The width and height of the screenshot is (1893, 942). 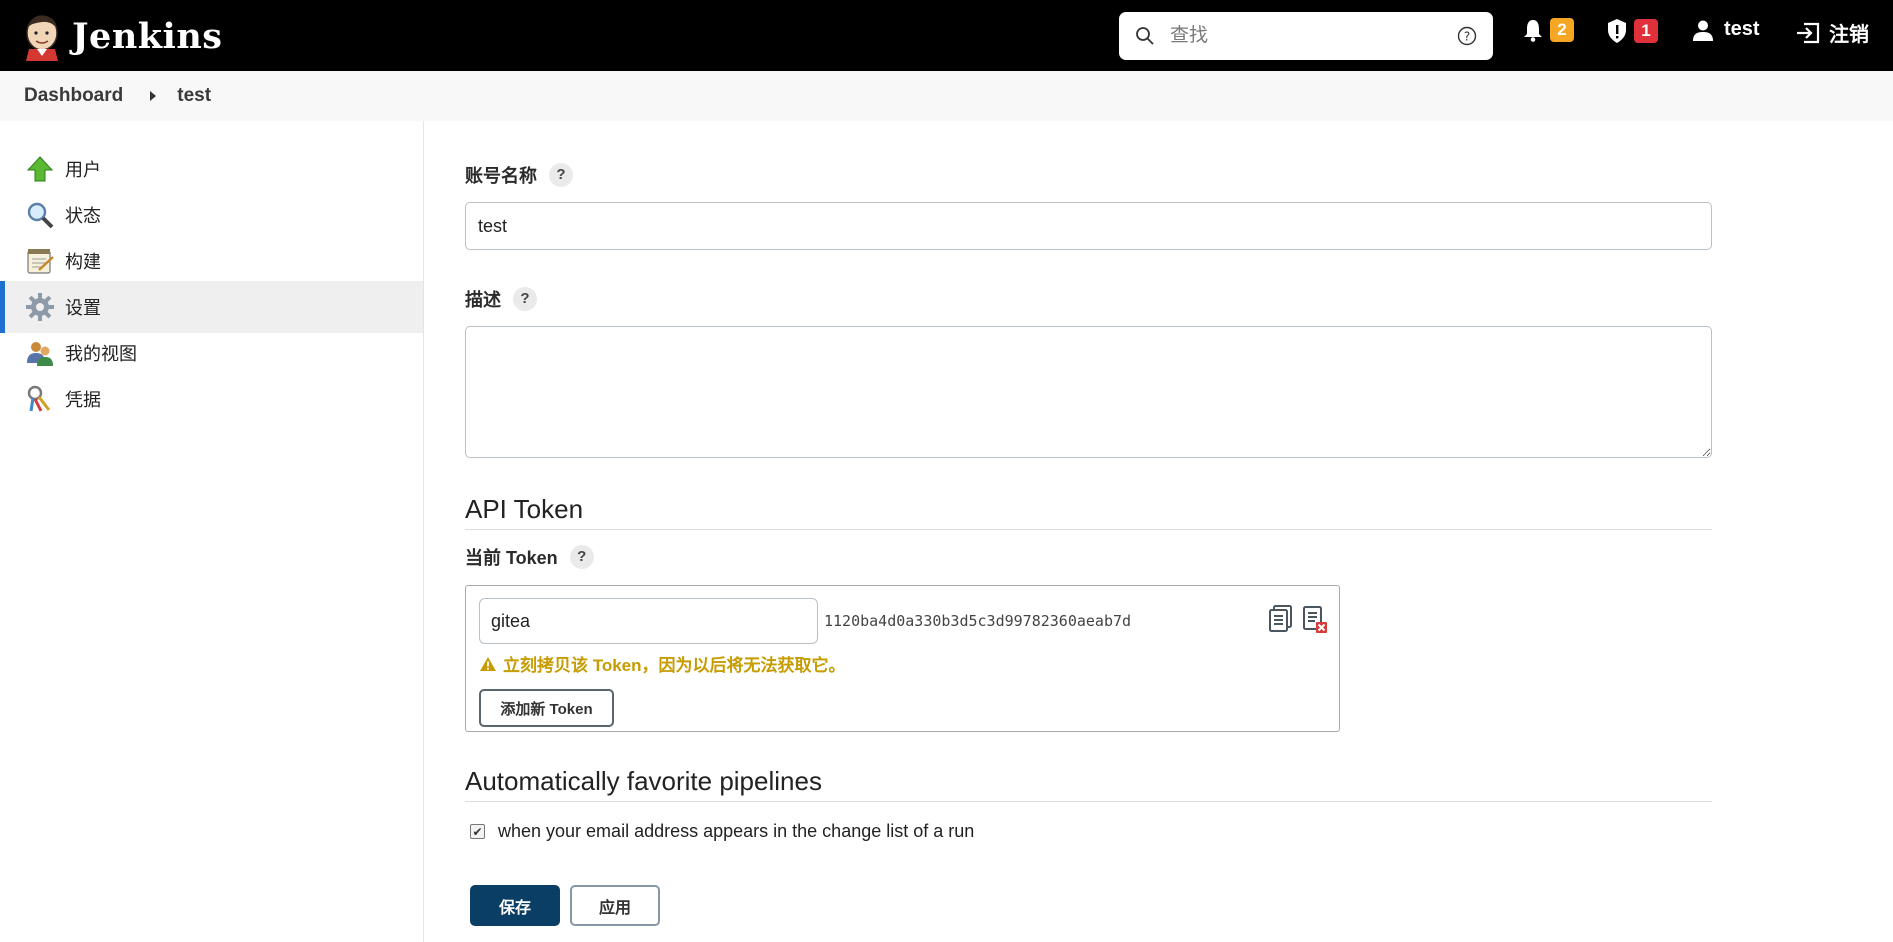 I want to click on save-button: 保存, so click(x=515, y=905).